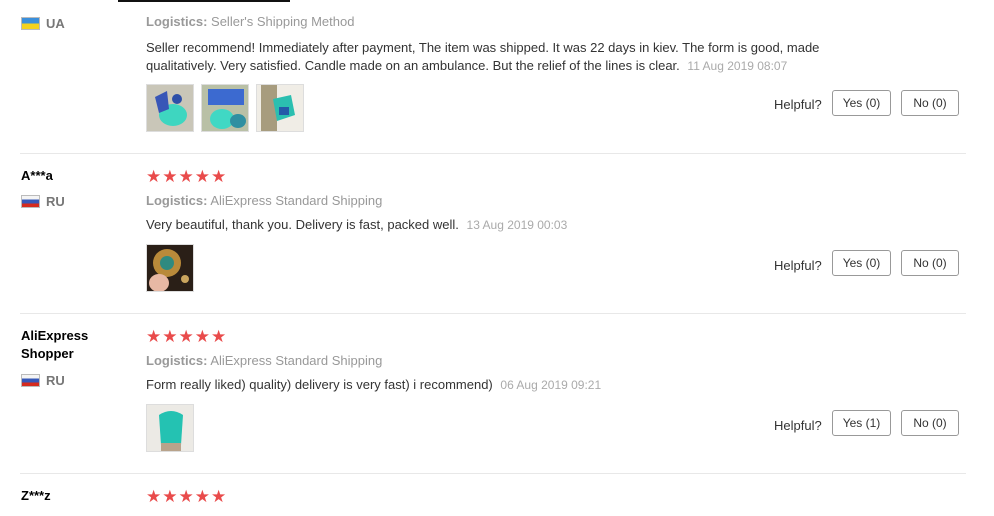 The height and width of the screenshot is (516, 994). I want to click on country-code: UA, so click(55, 23).